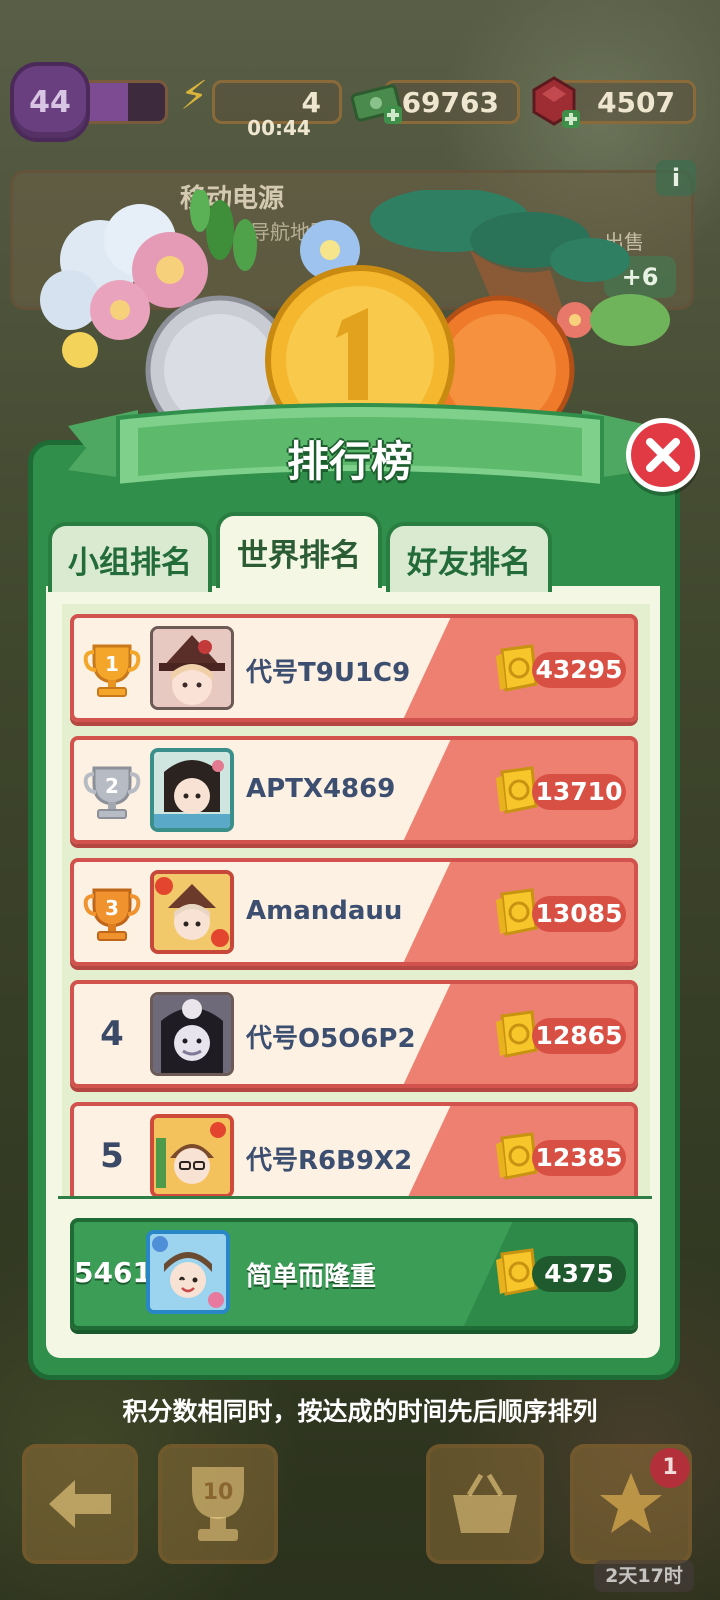 This screenshot has width=720, height=1600. What do you see at coordinates (636, 102) in the screenshot?
I see `gem-value: 4507` at bounding box center [636, 102].